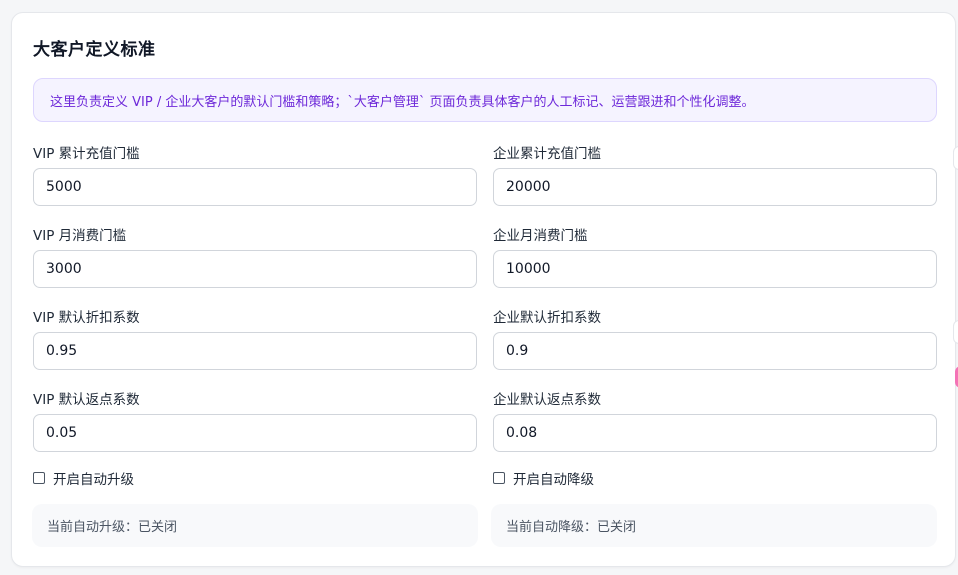  I want to click on card-title: 大客户定义标准, so click(94, 50).